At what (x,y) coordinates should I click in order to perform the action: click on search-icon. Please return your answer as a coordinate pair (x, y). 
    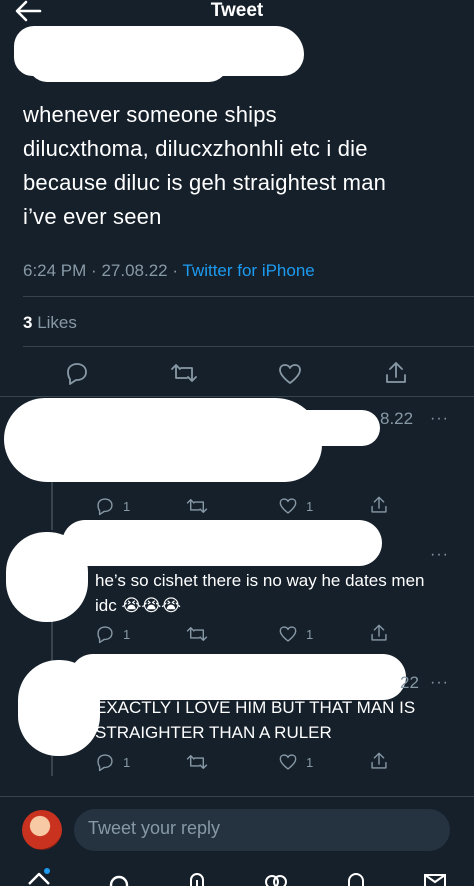
    Looking at the image, I should click on (119, 880).